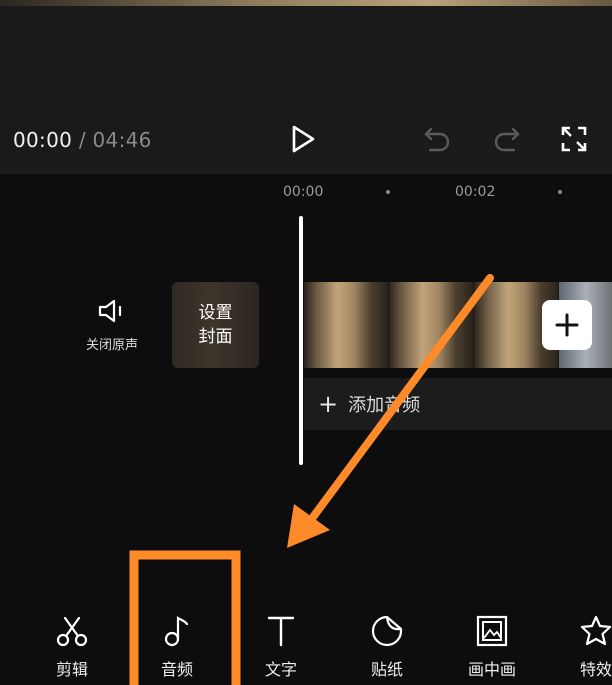  I want to click on fullscreen-icon, so click(574, 139).